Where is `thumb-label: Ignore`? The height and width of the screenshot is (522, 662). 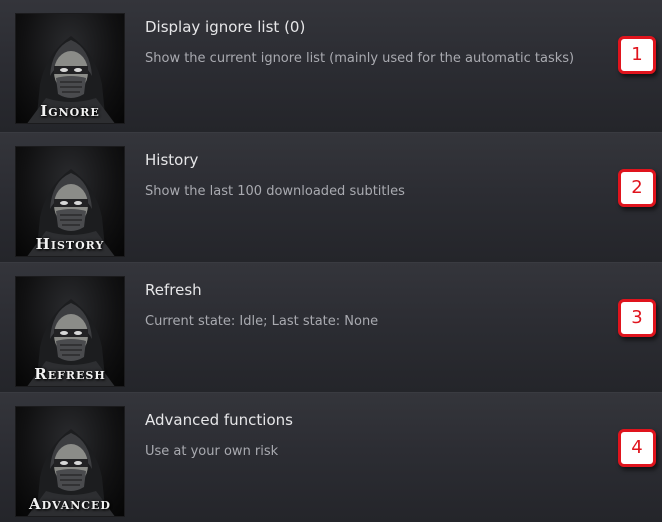
thumb-label: Ignore is located at coordinates (70, 111).